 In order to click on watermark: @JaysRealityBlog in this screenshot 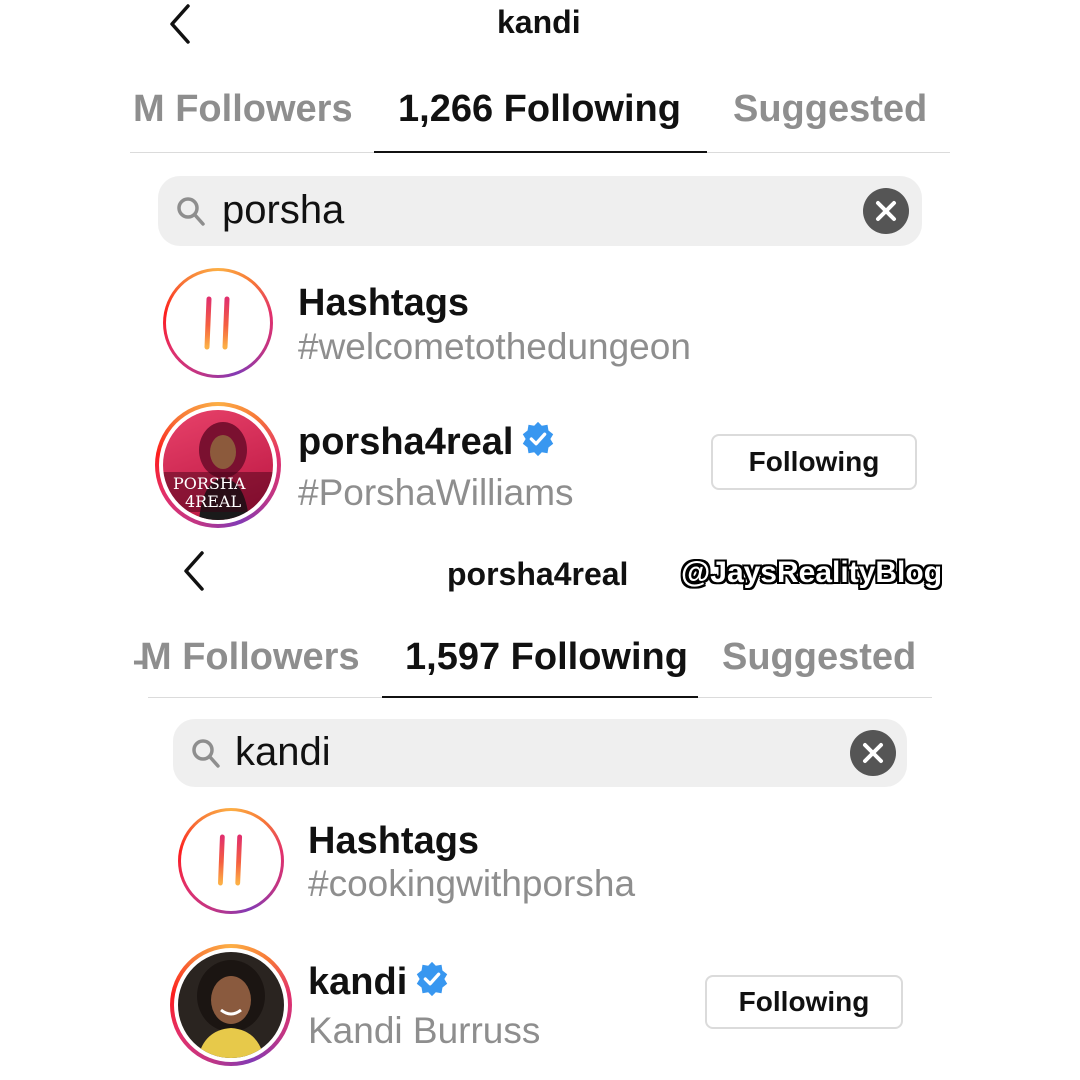, I will do `click(812, 572)`.